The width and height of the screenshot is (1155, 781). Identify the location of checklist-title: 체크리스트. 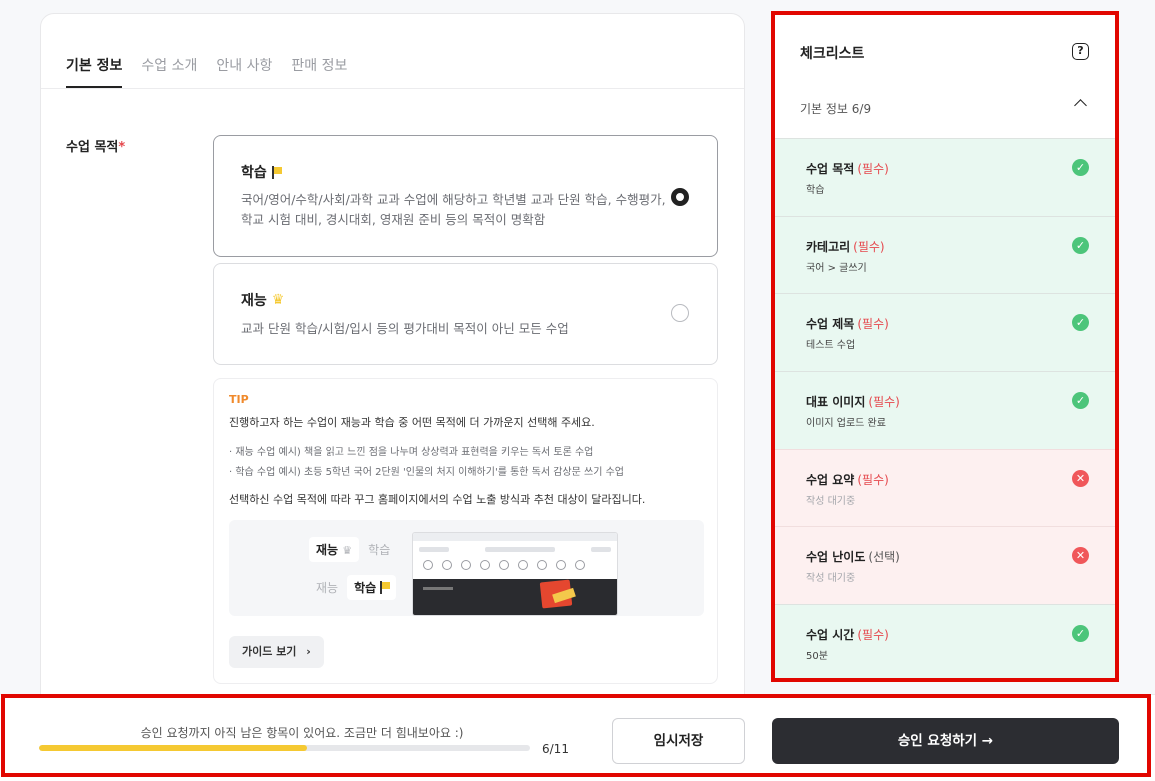
(832, 54).